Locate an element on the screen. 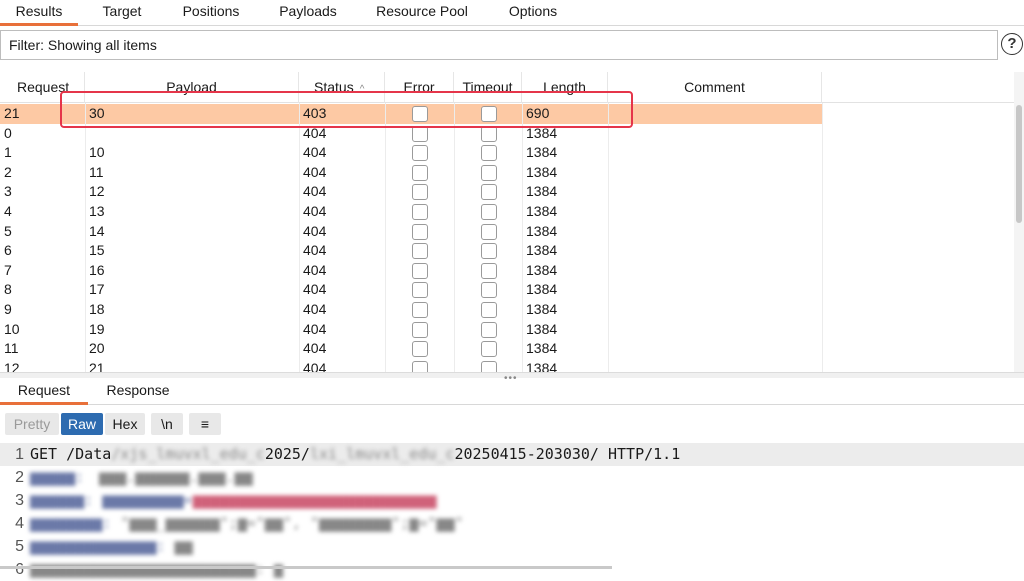 This screenshot has height=581, width=1024. cell-request: 4 is located at coordinates (8, 211).